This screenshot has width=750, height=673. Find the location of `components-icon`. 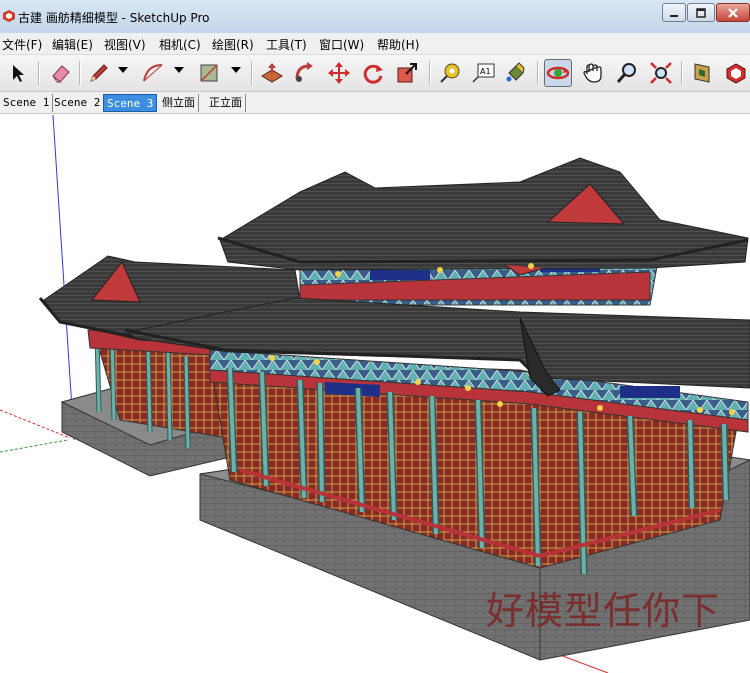

components-icon is located at coordinates (736, 73).